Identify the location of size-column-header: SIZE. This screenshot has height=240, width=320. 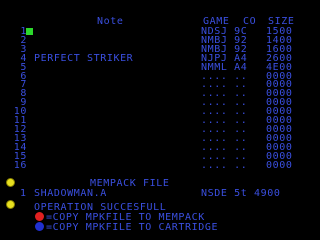
(281, 21).